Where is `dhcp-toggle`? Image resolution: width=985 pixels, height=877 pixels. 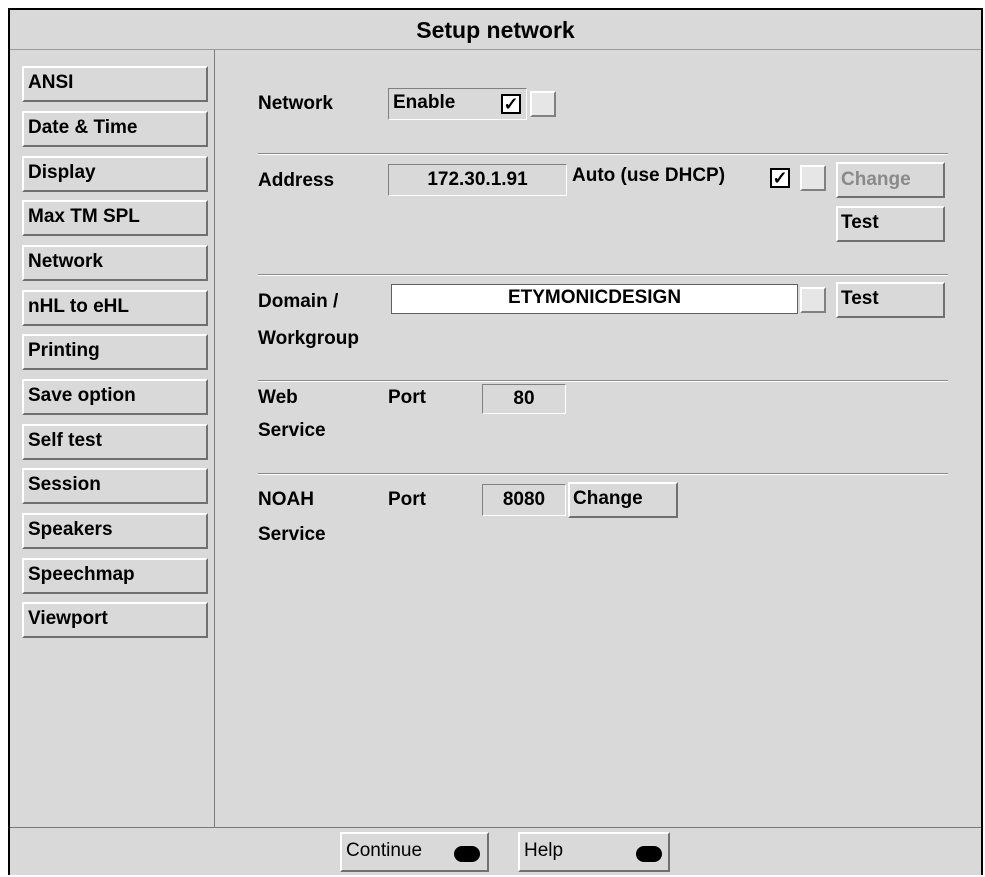 dhcp-toggle is located at coordinates (813, 178).